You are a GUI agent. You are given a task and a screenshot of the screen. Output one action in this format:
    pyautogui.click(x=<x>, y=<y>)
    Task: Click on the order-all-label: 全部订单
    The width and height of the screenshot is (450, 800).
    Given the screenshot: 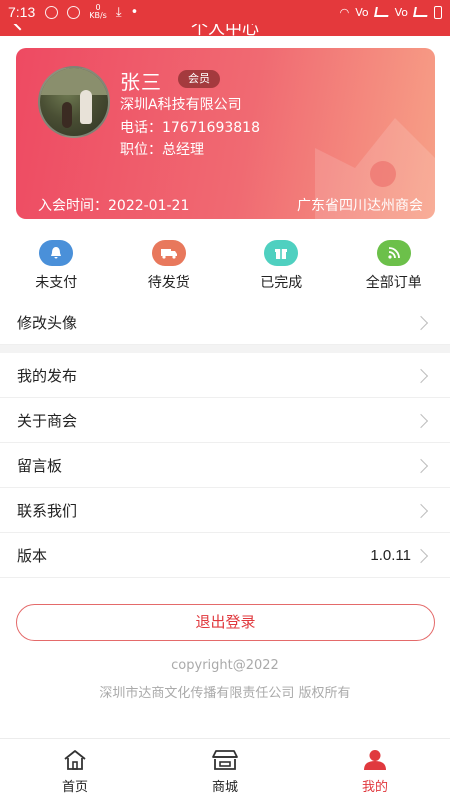 What is the action you would take?
    pyautogui.click(x=393, y=283)
    